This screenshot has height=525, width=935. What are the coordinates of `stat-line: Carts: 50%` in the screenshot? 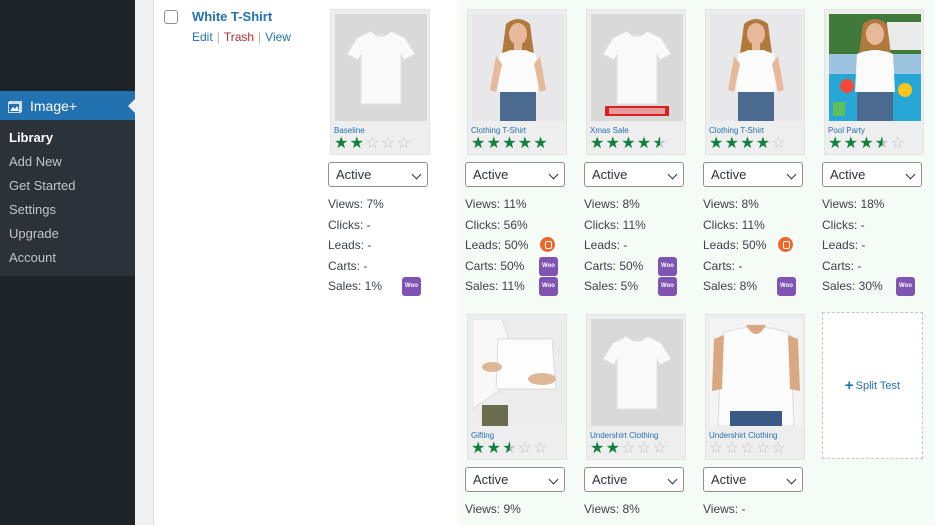 It's located at (495, 265).